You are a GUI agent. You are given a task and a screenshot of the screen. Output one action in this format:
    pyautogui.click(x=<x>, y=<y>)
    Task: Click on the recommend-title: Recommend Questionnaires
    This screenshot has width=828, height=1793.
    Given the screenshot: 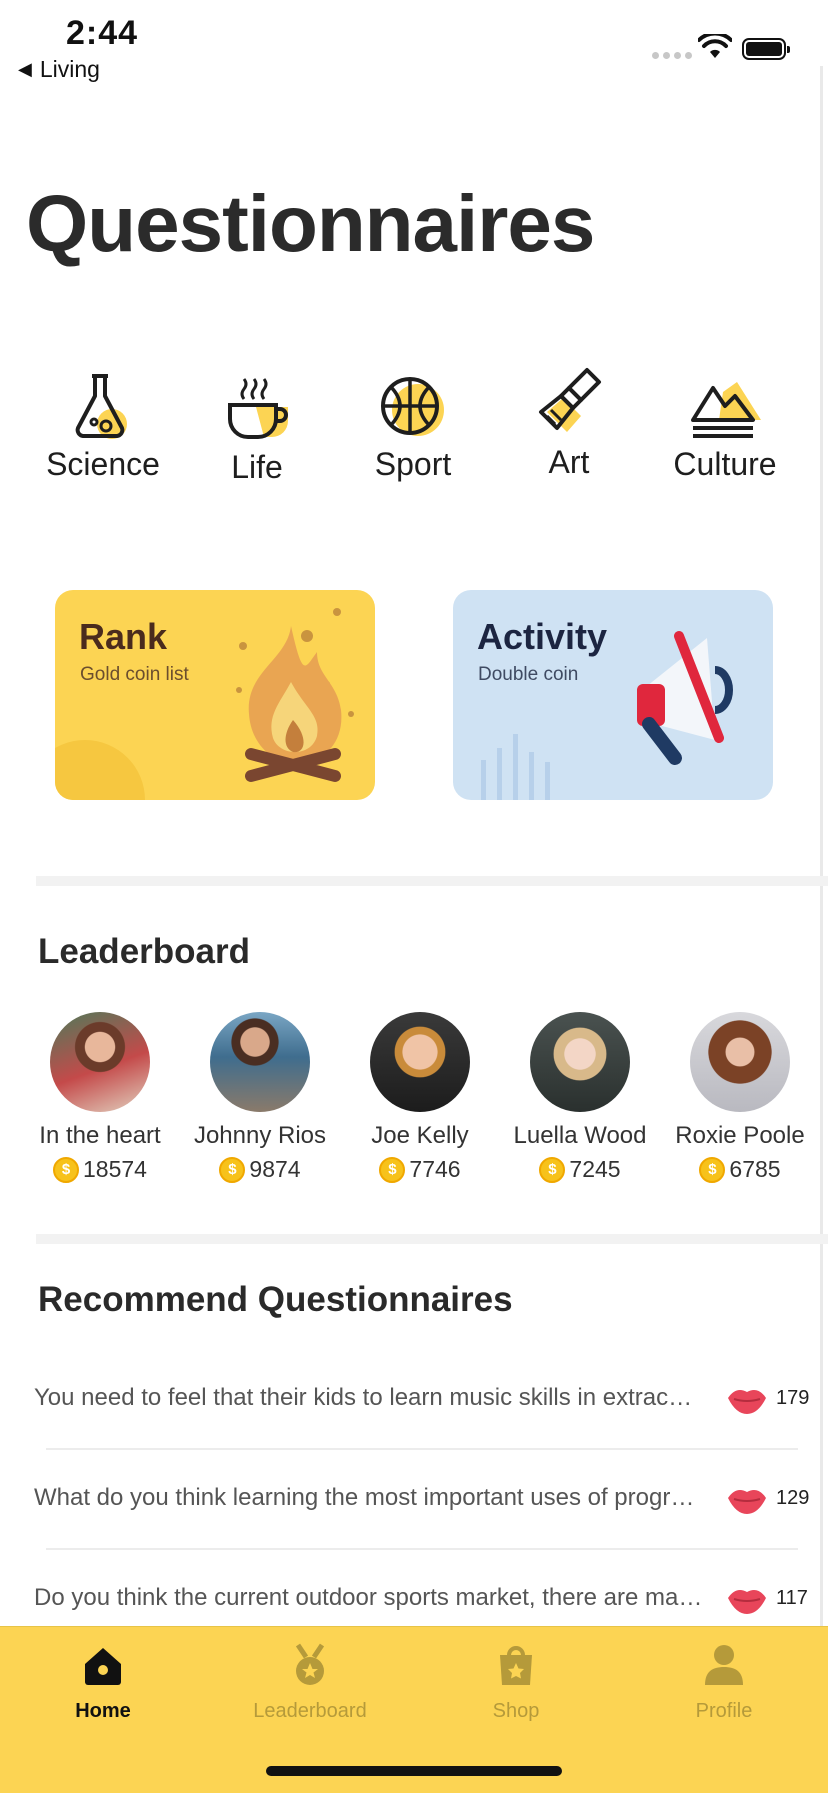 What is the action you would take?
    pyautogui.click(x=275, y=1299)
    